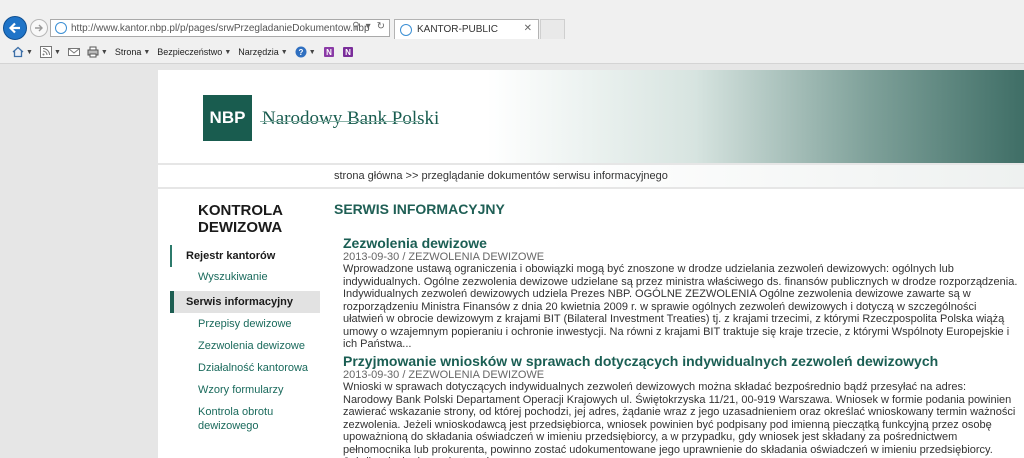  I want to click on tab-favicon-icon, so click(406, 29).